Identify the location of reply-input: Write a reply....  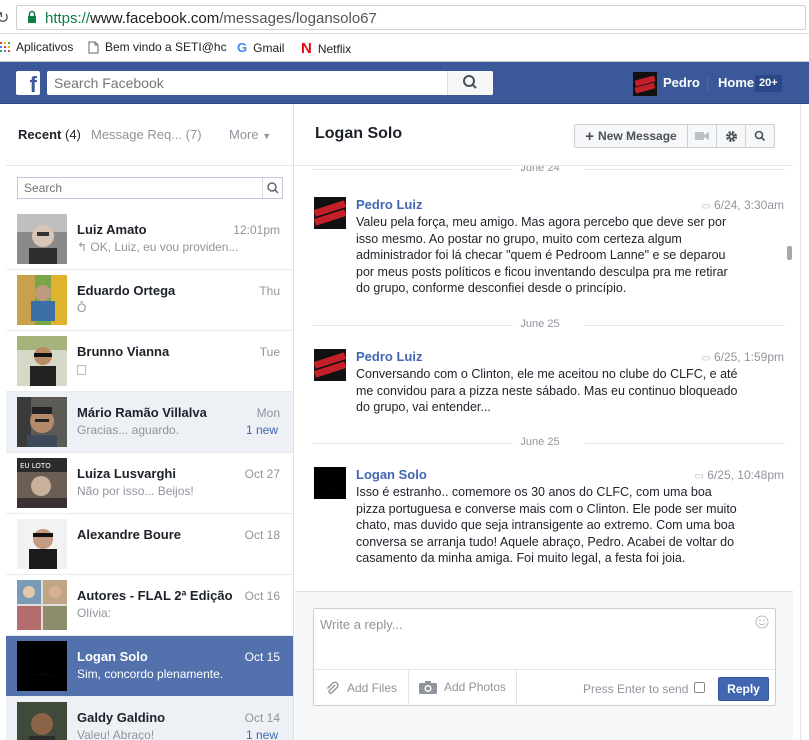
(361, 624).